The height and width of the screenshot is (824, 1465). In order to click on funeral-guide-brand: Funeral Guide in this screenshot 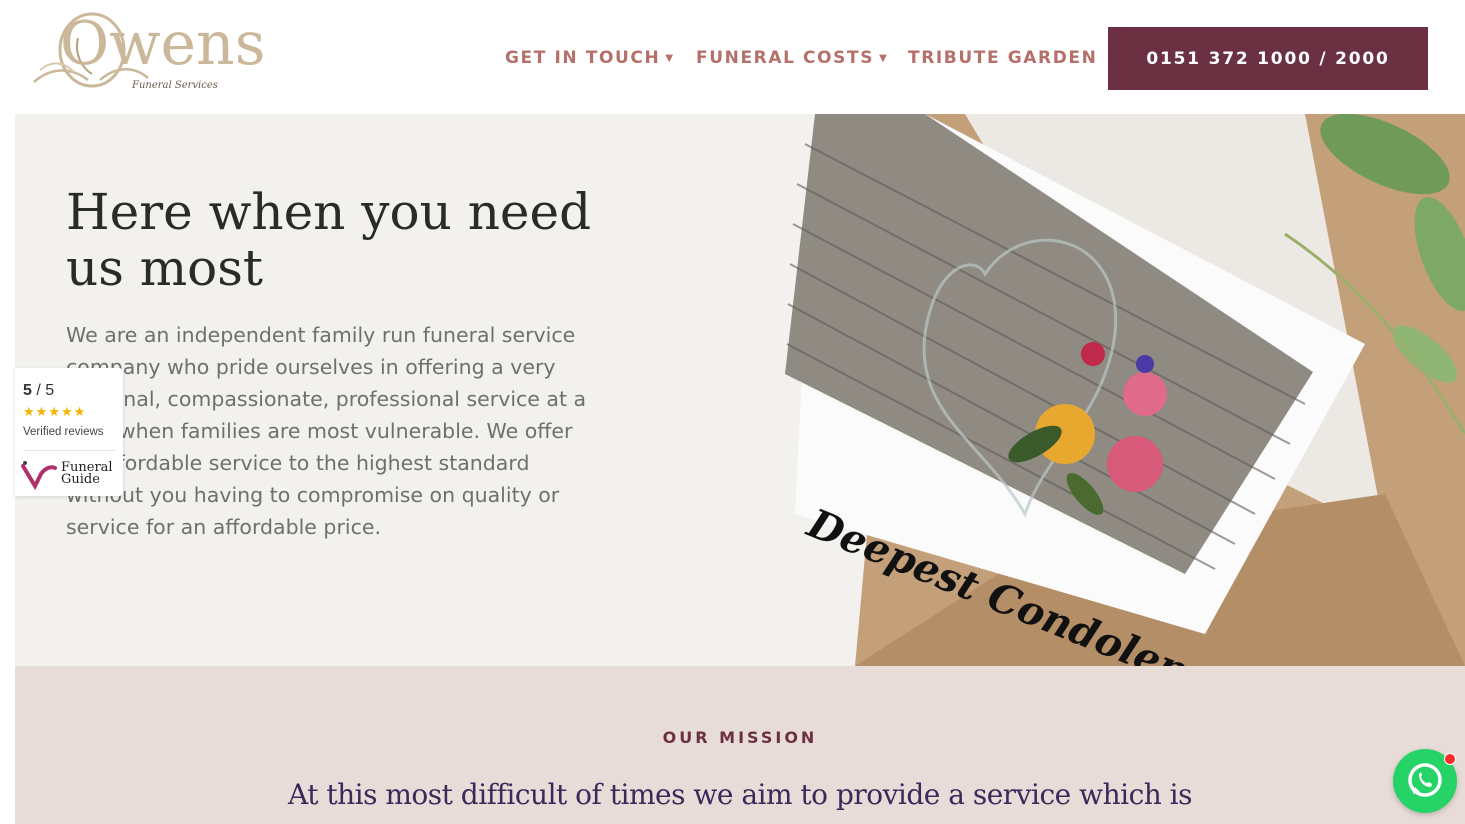, I will do `click(87, 474)`.